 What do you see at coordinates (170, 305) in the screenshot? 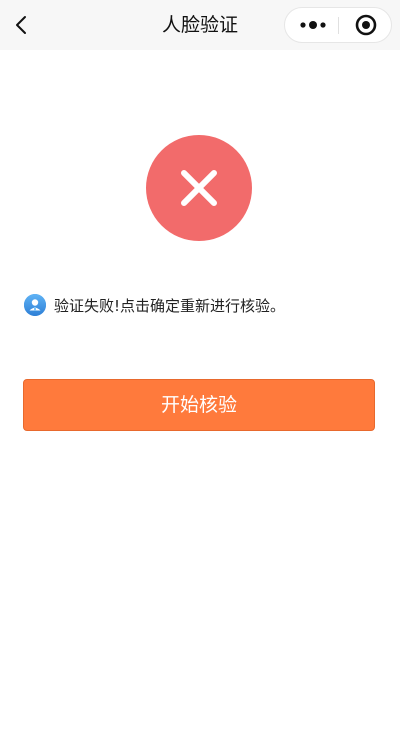
I see `status-message-text: 验证失败!点击确定重新进行核验。` at bounding box center [170, 305].